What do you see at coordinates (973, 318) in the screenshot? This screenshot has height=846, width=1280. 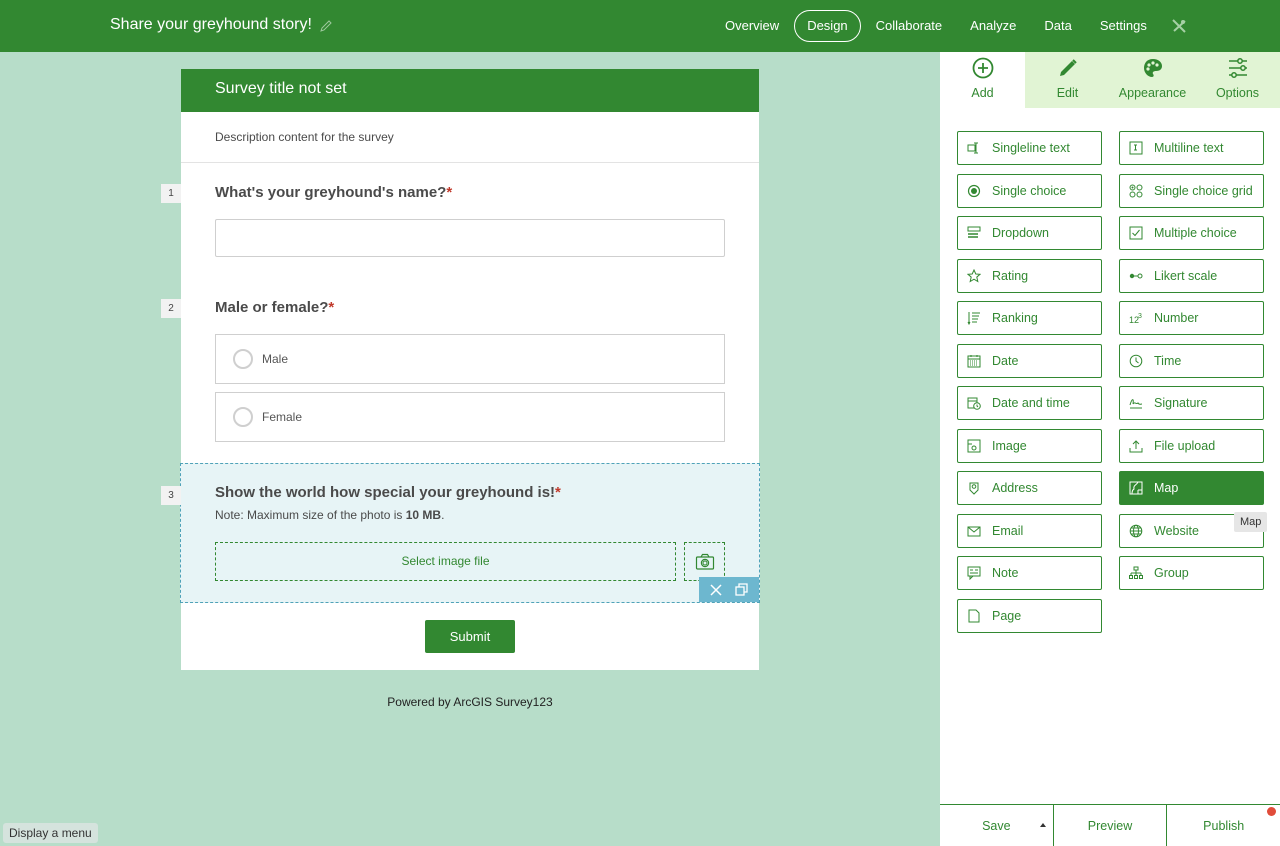 I see `ranking-icon` at bounding box center [973, 318].